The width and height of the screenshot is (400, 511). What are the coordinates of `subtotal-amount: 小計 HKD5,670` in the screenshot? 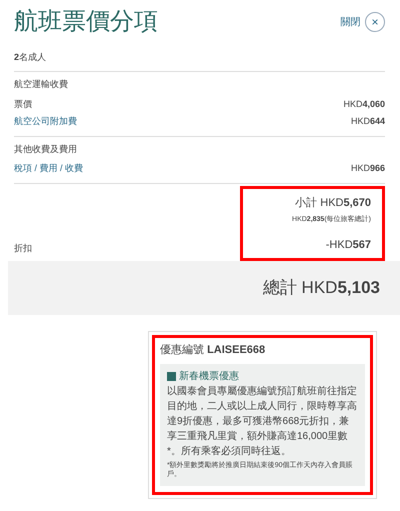 It's located at (332, 203).